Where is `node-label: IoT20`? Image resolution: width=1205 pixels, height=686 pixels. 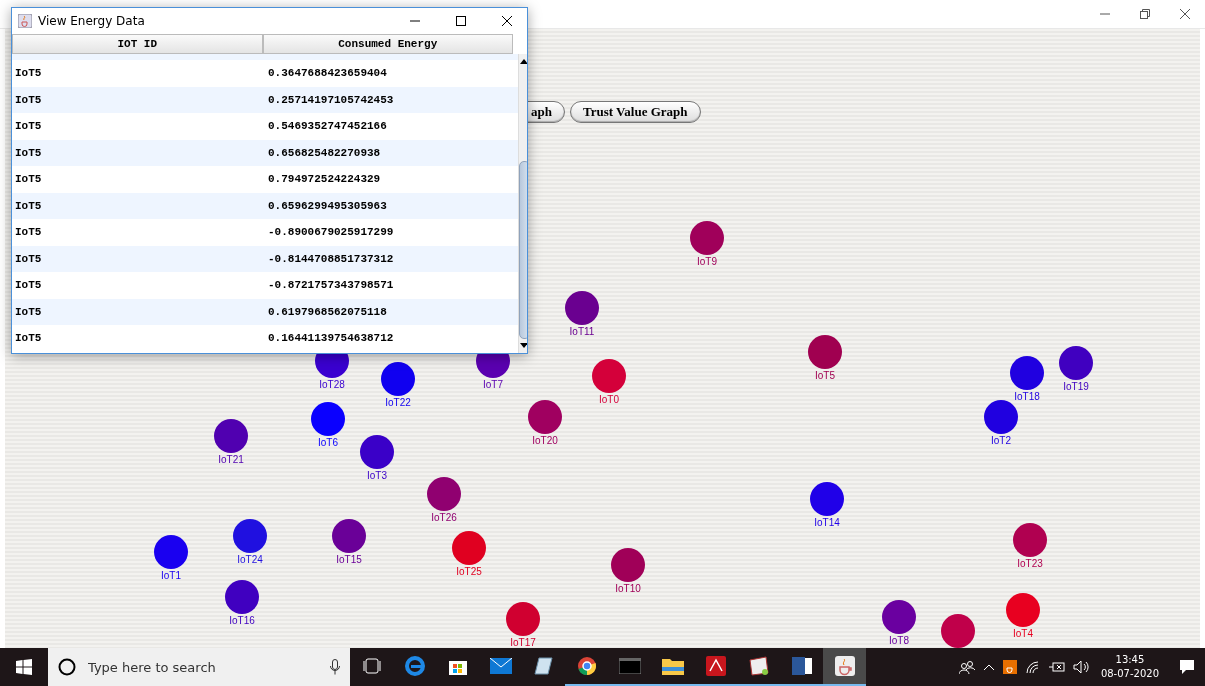
node-label: IoT20 is located at coordinates (545, 440).